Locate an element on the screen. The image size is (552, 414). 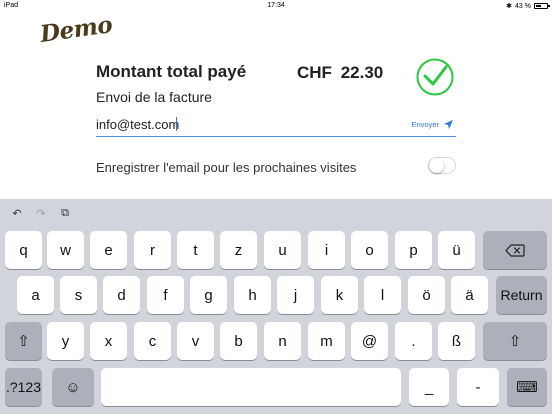
backspace-icon is located at coordinates (515, 250).